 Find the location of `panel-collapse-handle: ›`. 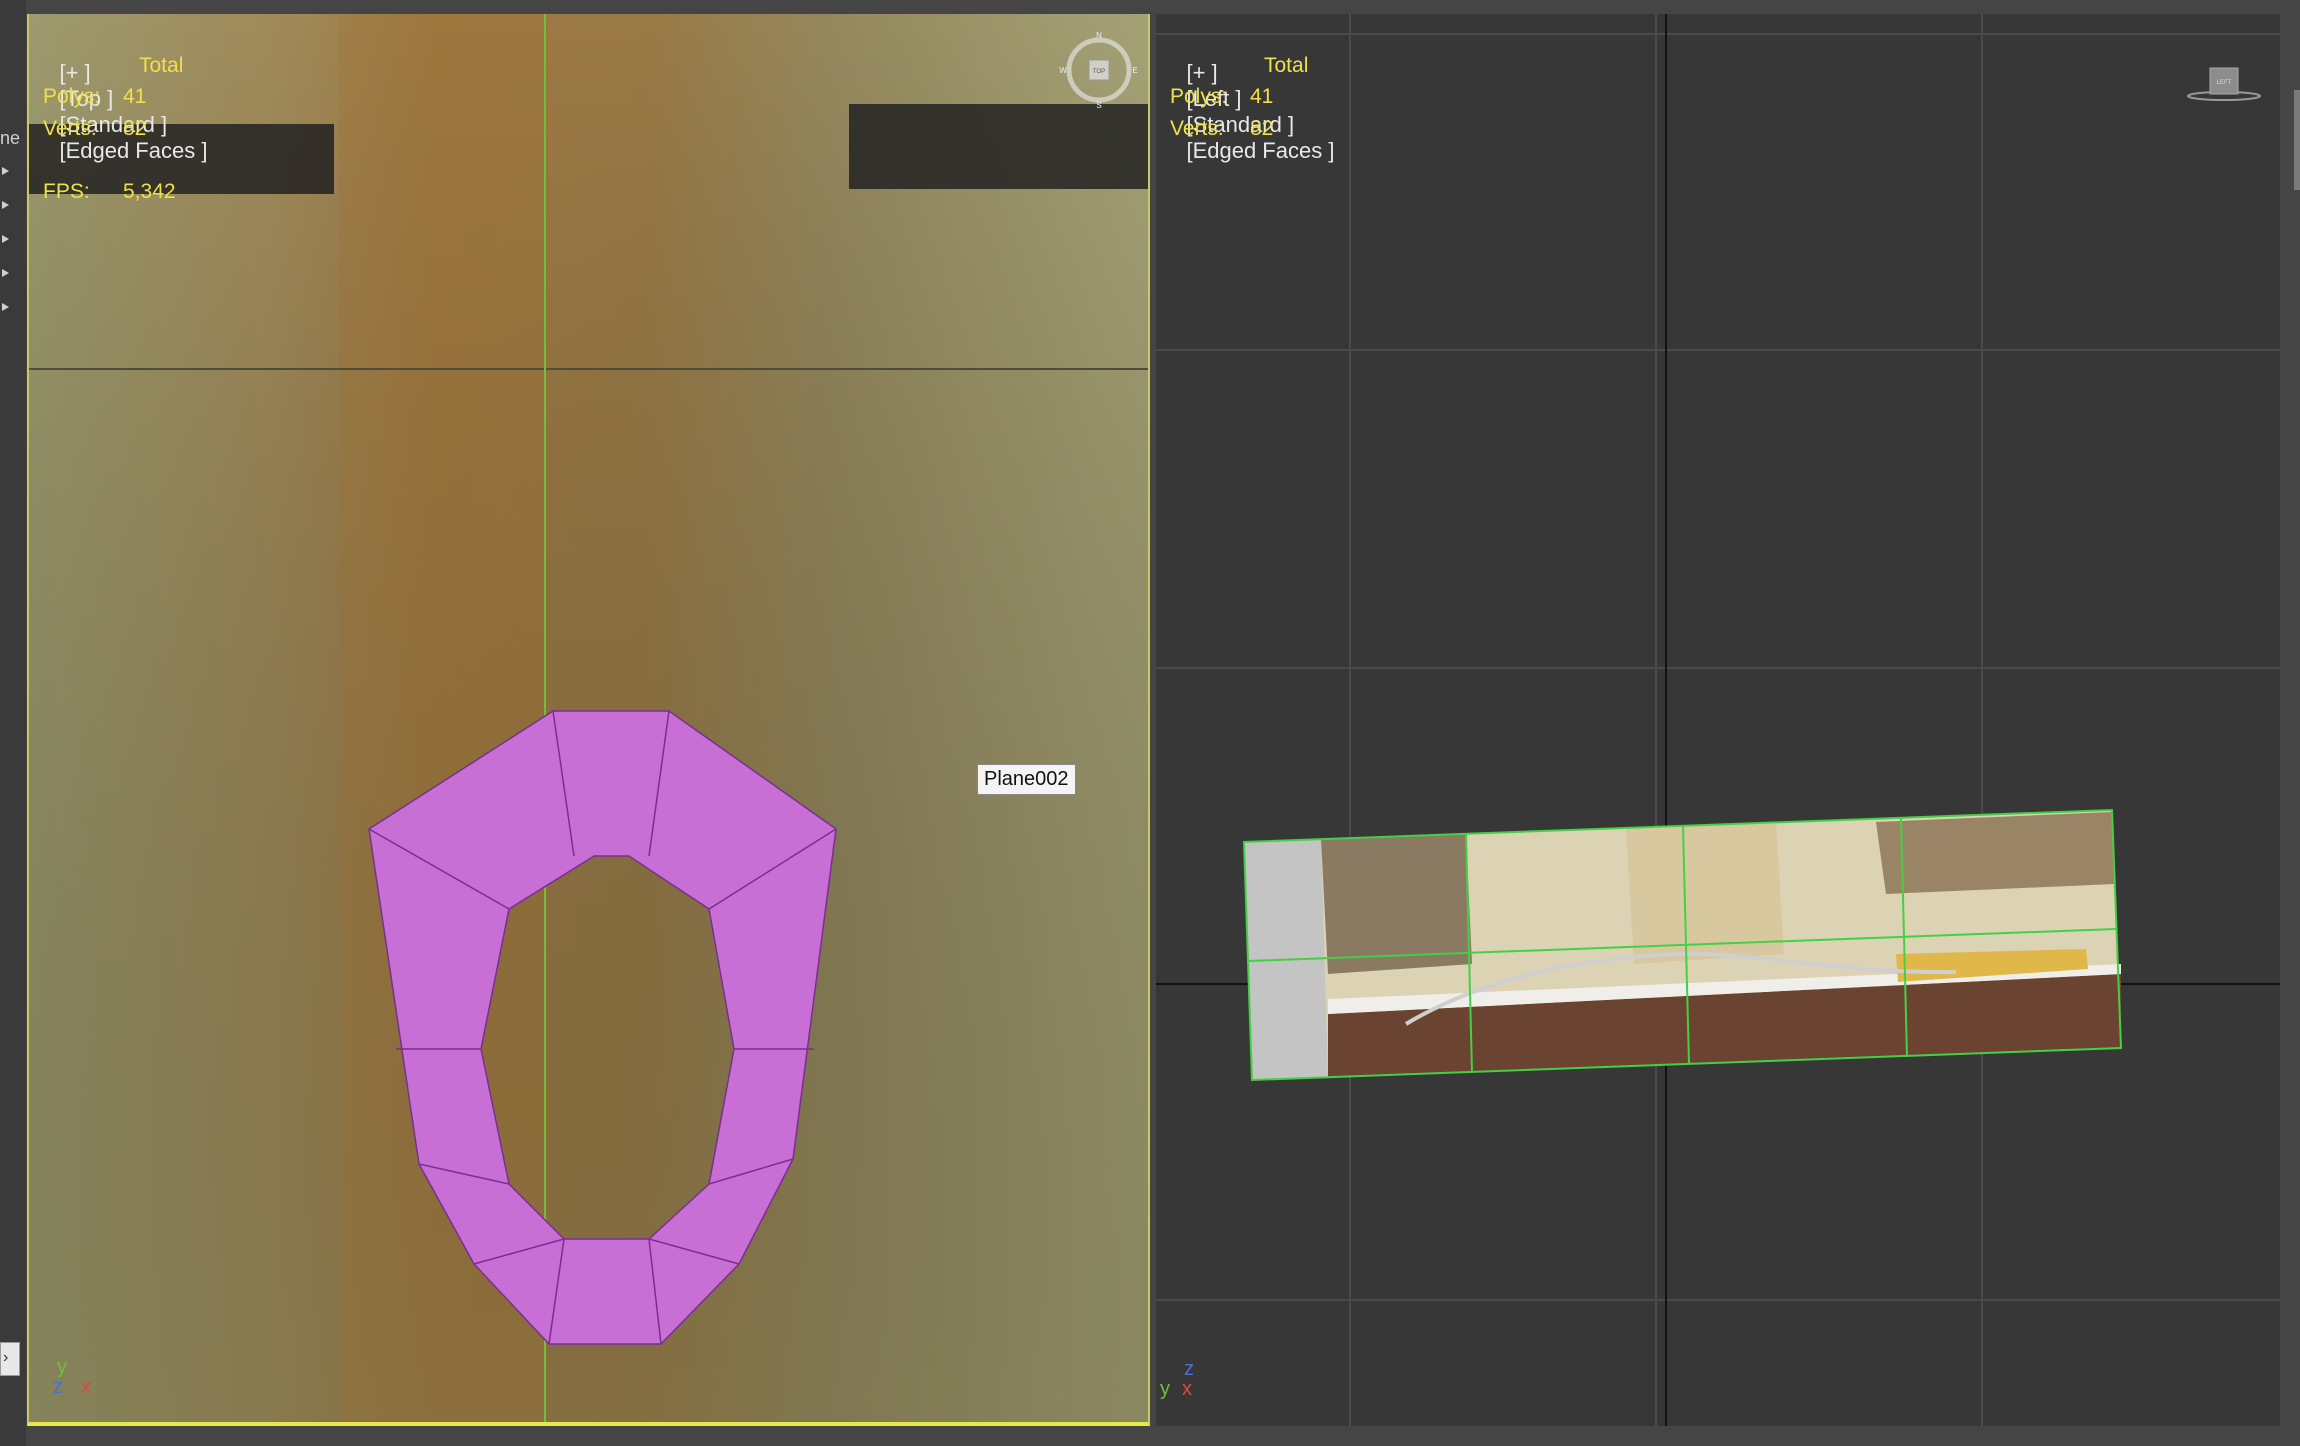

panel-collapse-handle: › is located at coordinates (10, 1359).